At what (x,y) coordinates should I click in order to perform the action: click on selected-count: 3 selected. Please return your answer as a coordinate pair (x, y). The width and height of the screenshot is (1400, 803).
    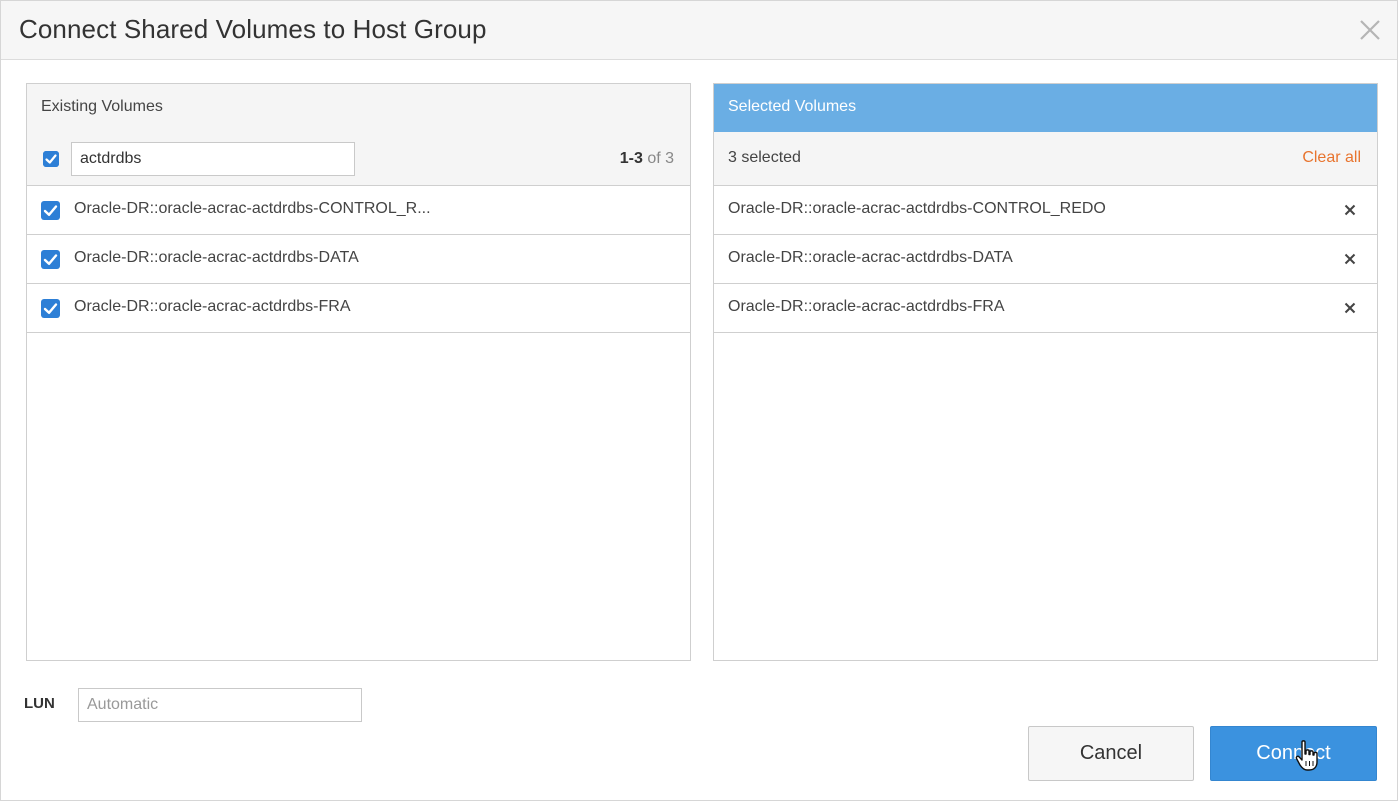
    Looking at the image, I should click on (764, 157).